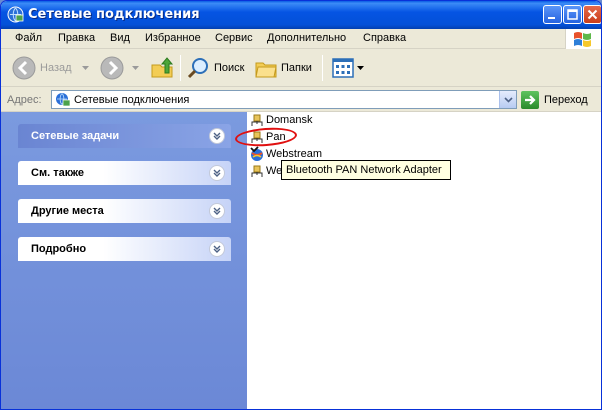  What do you see at coordinates (384, 38) in the screenshot?
I see `menu-help: Справка` at bounding box center [384, 38].